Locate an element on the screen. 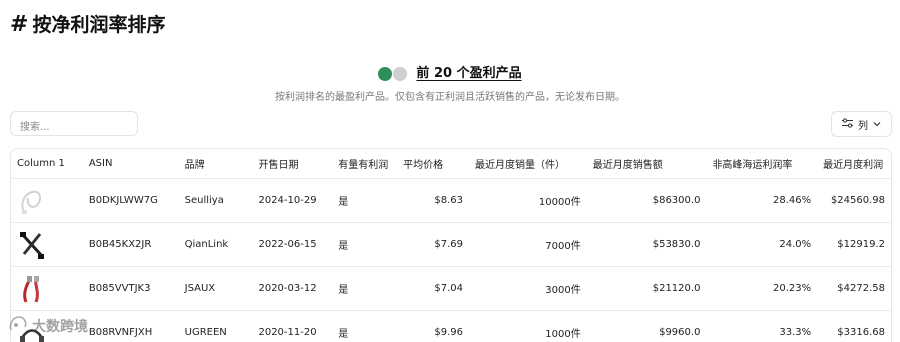 The width and height of the screenshot is (900, 342). asin-cell: B08RVNFJXH is located at coordinates (120, 332).